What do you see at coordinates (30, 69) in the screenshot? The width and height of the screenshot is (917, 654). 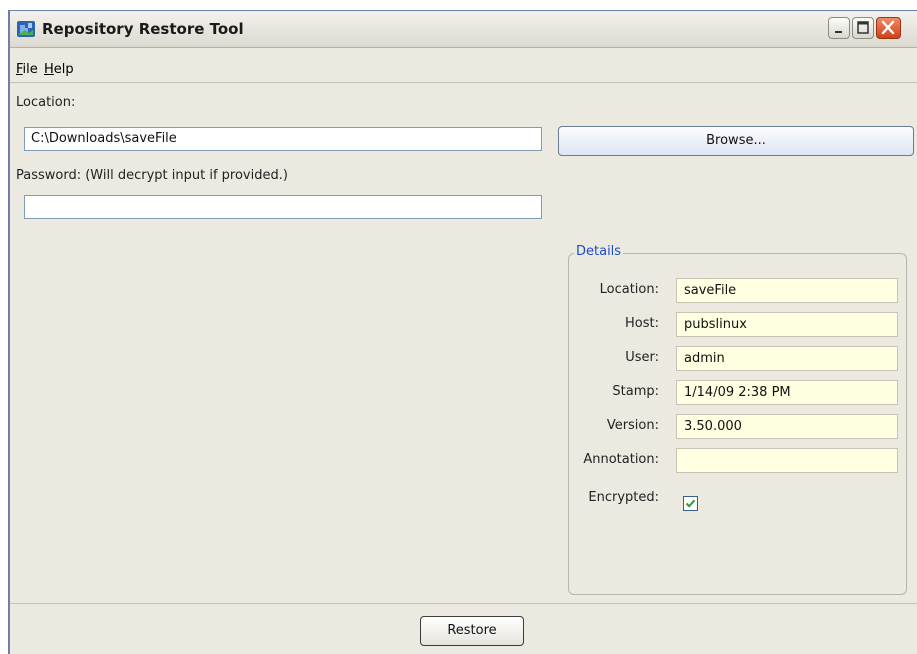 I see `menu-file-label: ile` at bounding box center [30, 69].